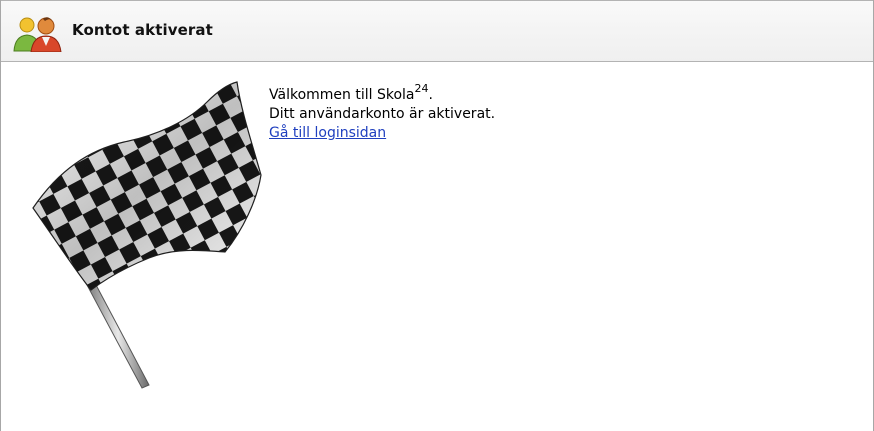  I want to click on welcome-line: Välkommen till Skola24., so click(382, 94).